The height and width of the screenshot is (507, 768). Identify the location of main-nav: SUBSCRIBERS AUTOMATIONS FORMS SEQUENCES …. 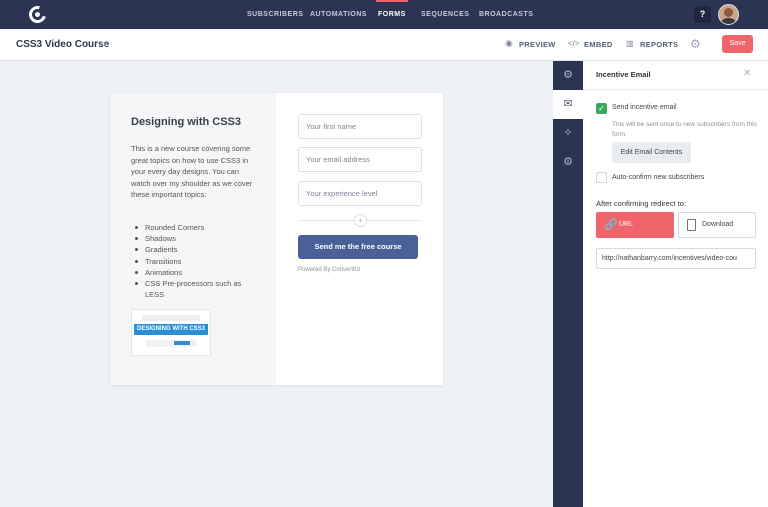
(384, 14).